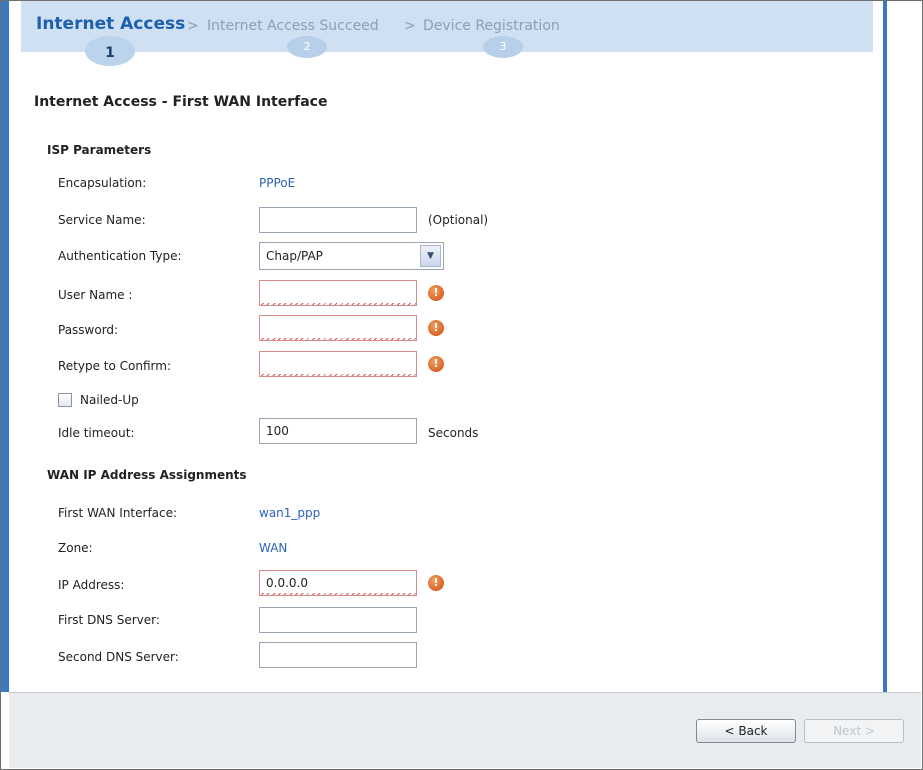 Image resolution: width=923 pixels, height=770 pixels. What do you see at coordinates (110, 51) in the screenshot?
I see `step-number-1: 1` at bounding box center [110, 51].